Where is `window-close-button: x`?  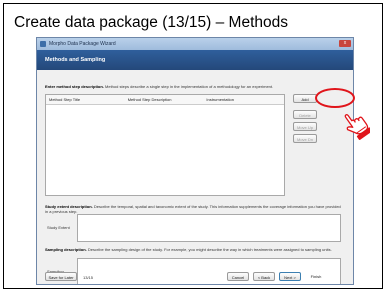 window-close-button: x is located at coordinates (345, 43).